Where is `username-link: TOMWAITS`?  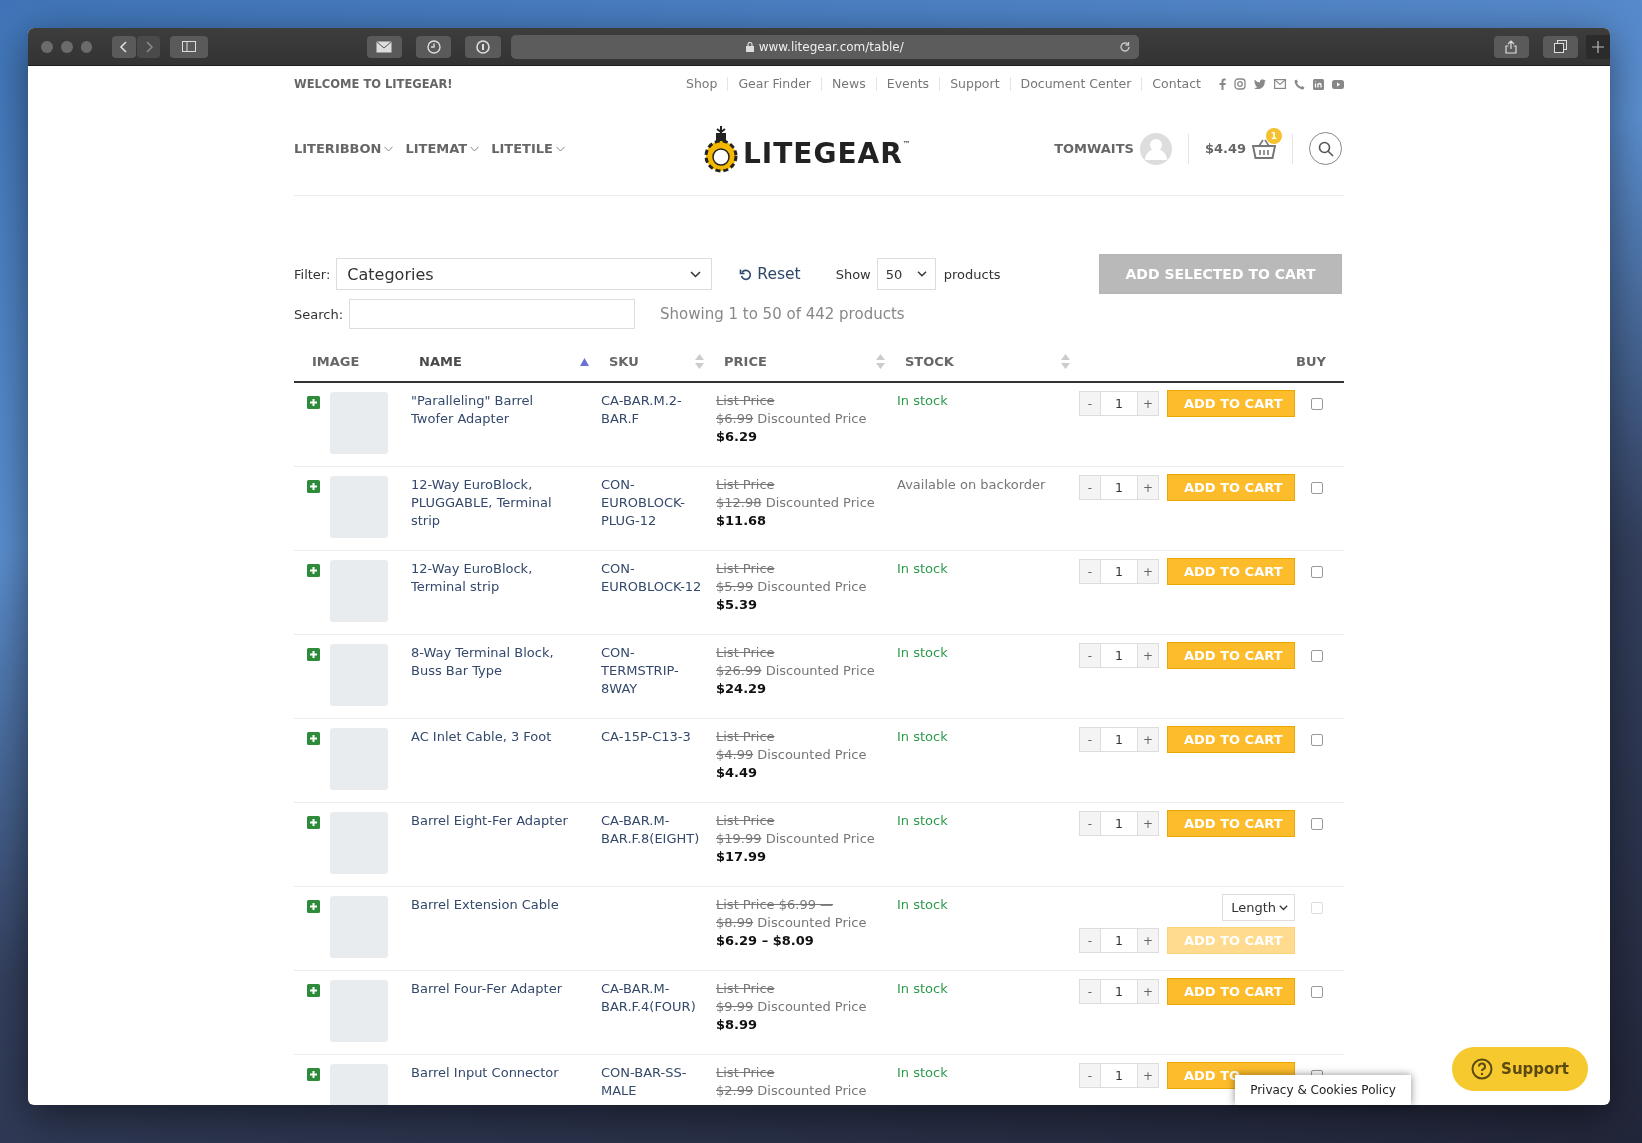
username-link: TOMWAITS is located at coordinates (1094, 148).